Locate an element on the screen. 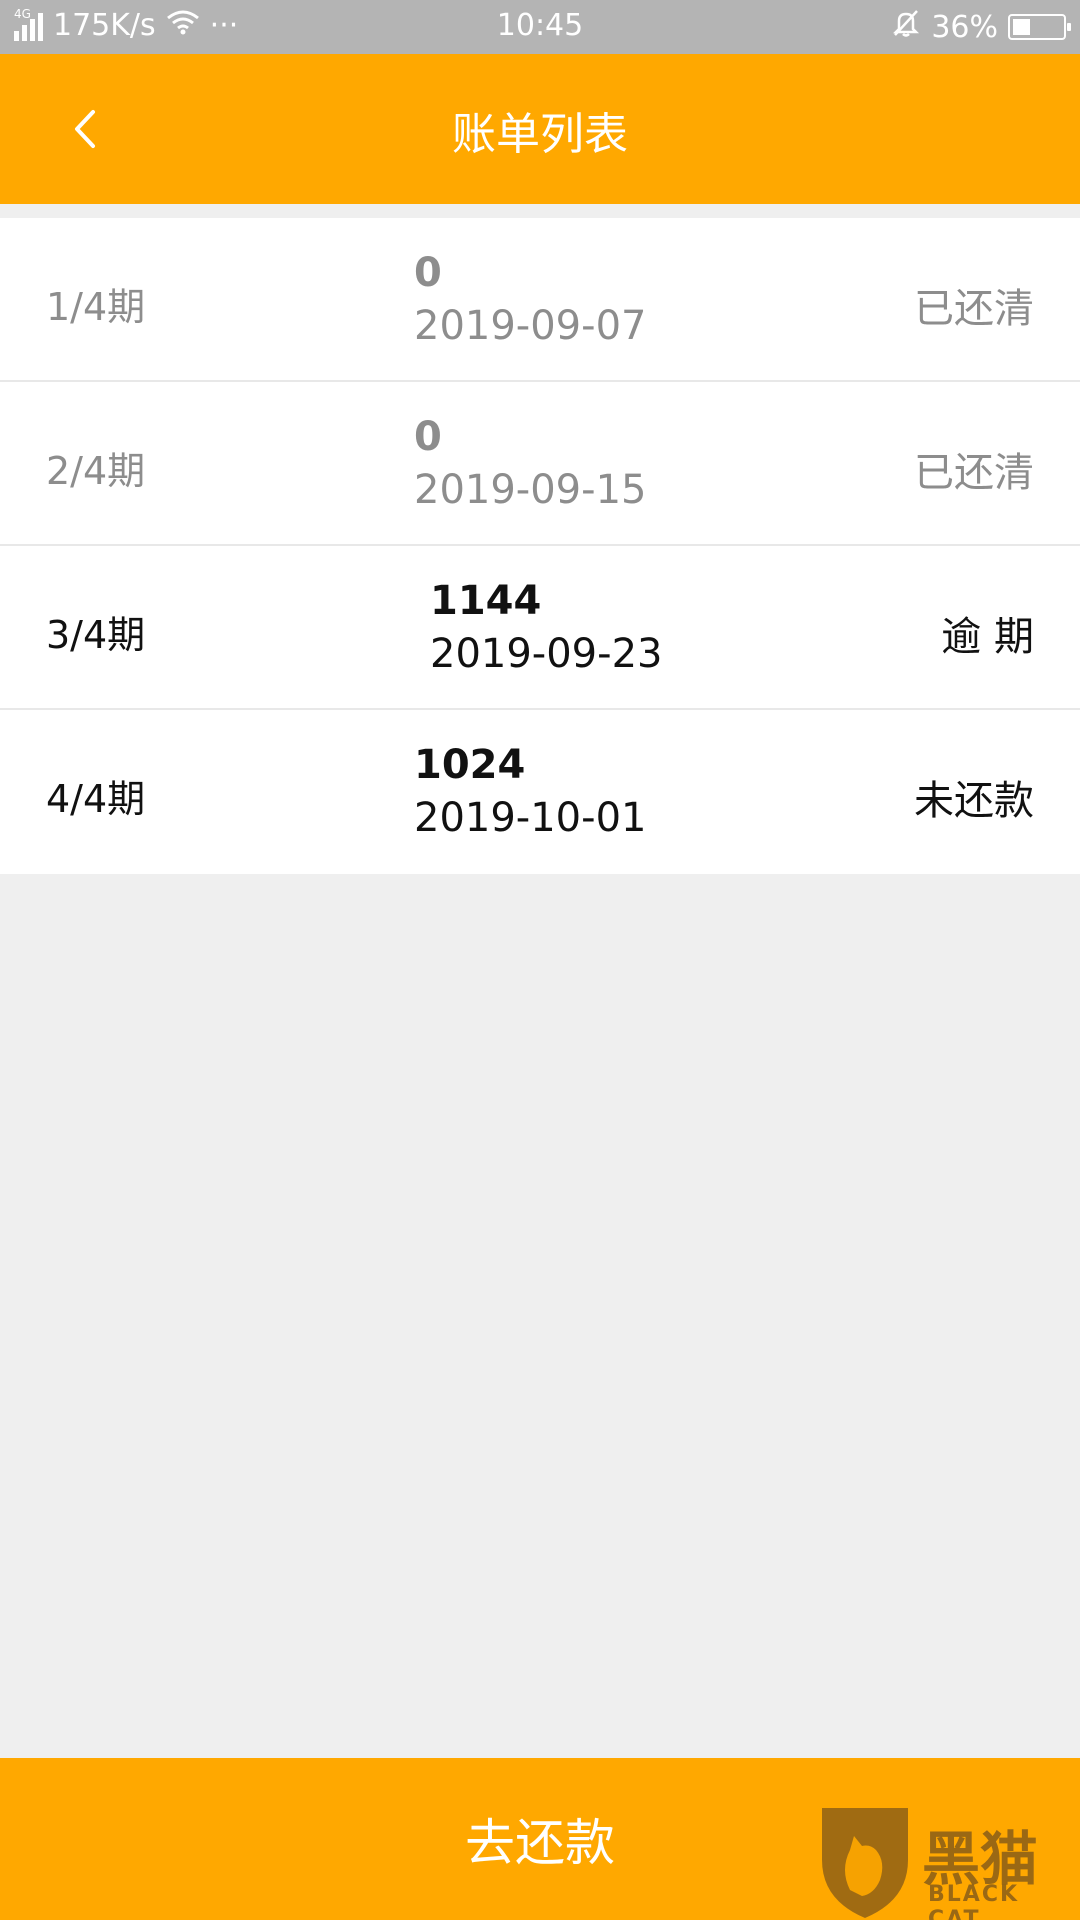  cat-shield-icon is located at coordinates (865, 1863).